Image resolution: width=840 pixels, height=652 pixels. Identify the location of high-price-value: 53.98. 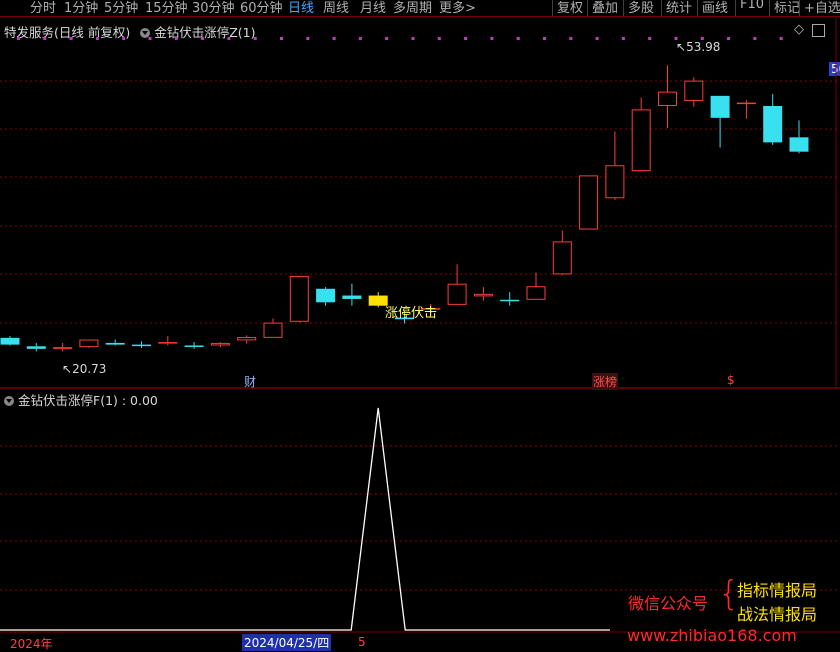
(703, 47).